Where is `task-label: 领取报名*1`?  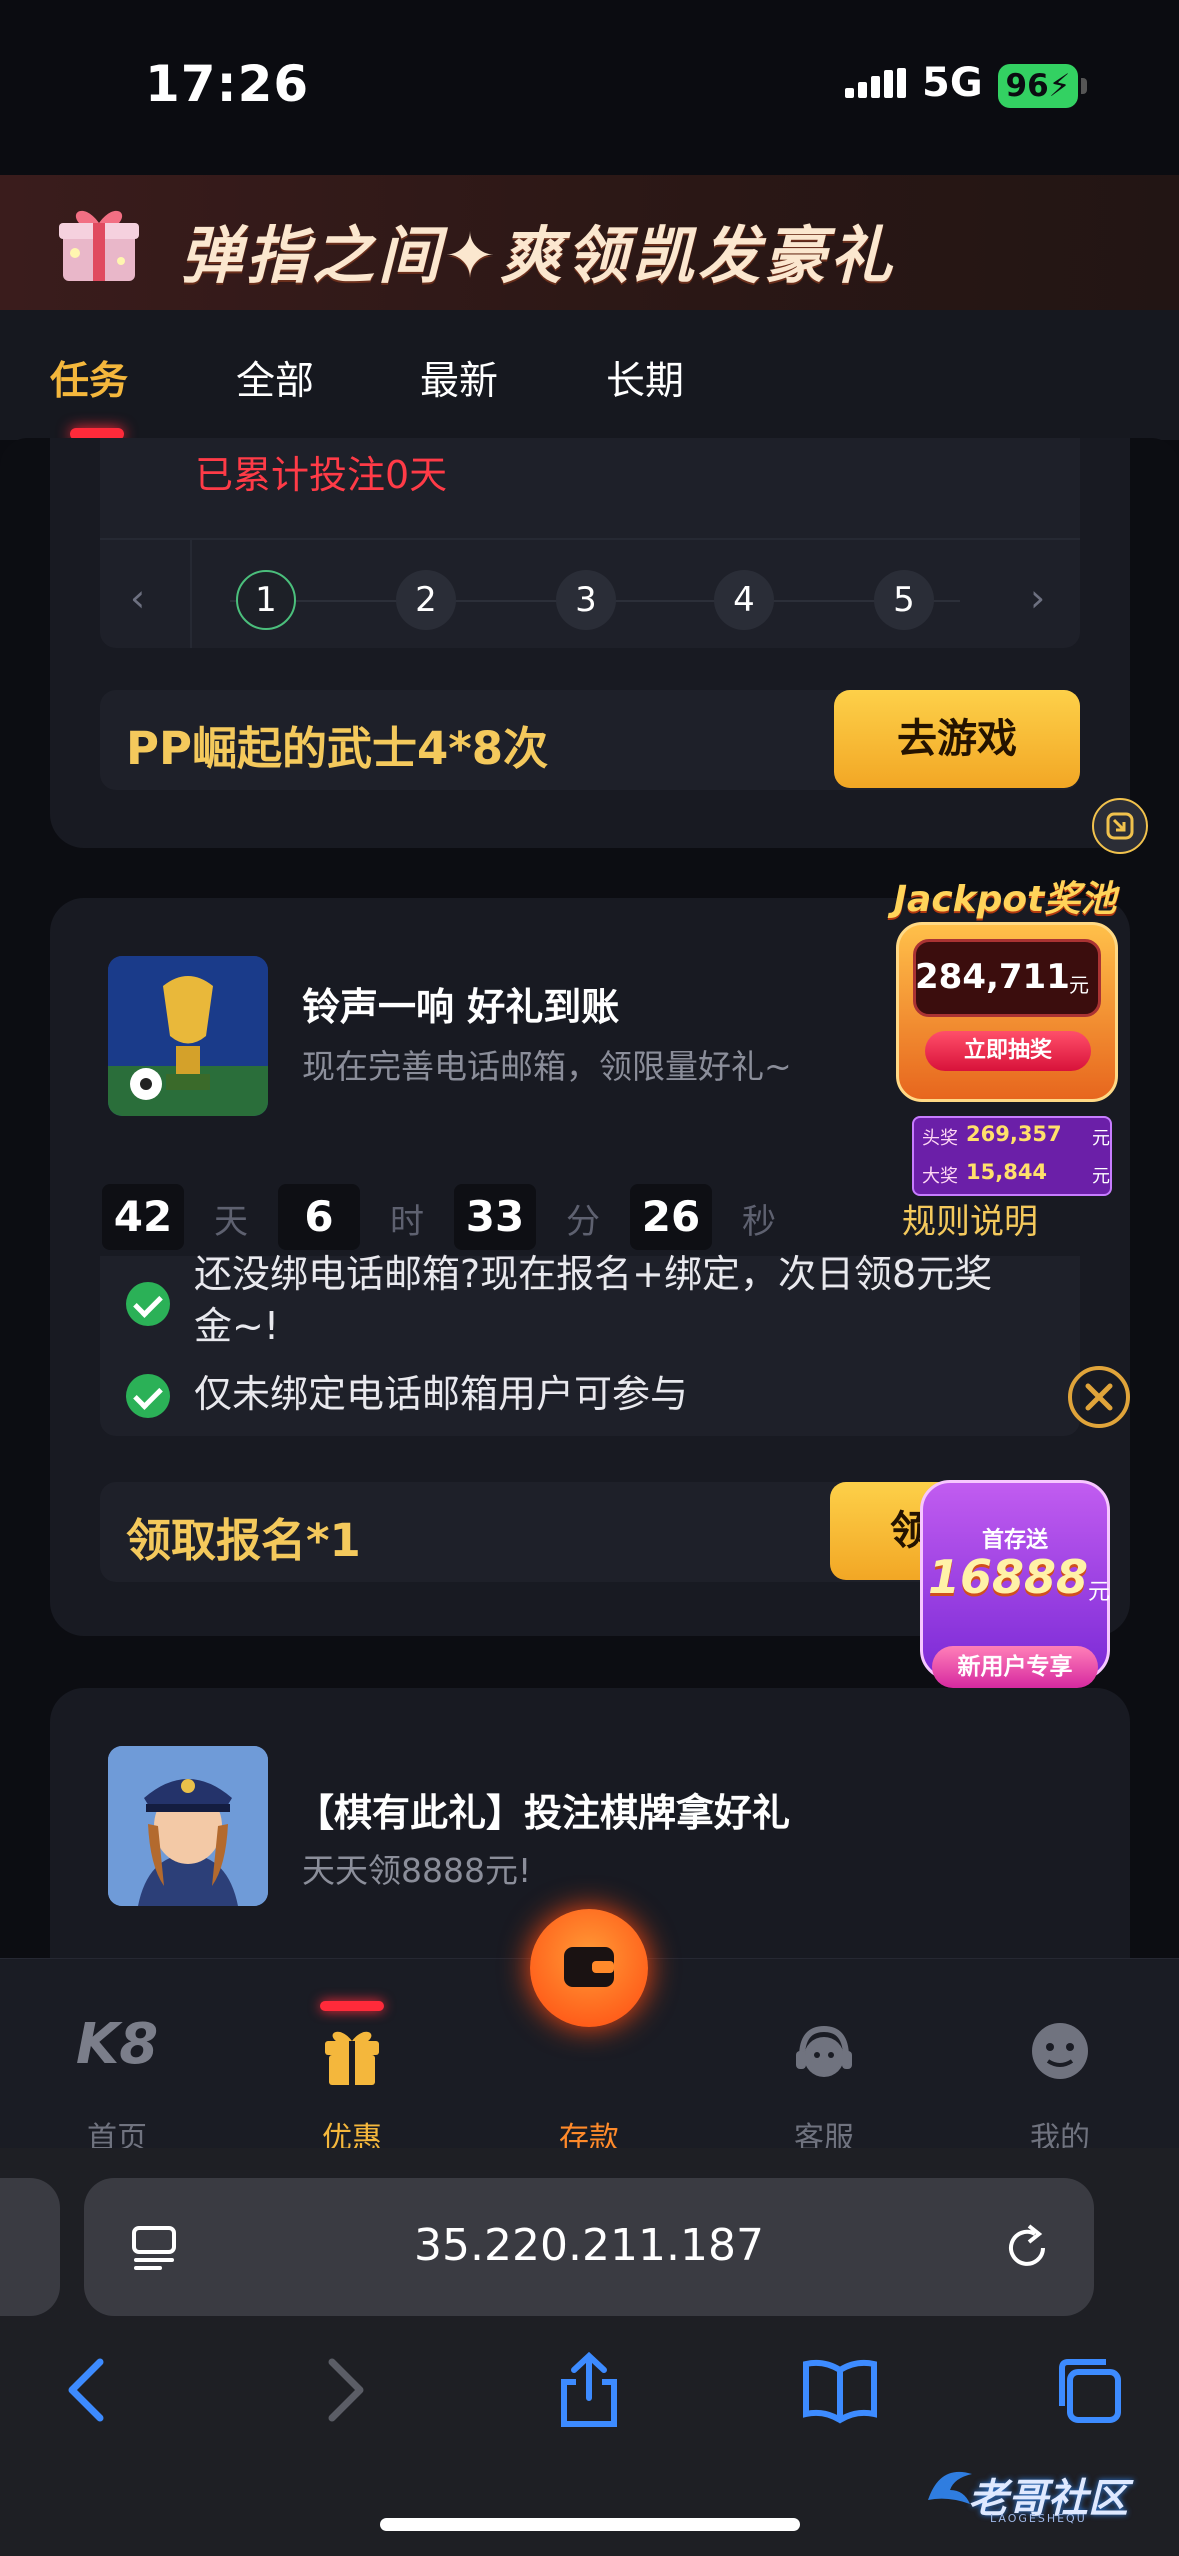 task-label: 领取报名*1 is located at coordinates (243, 1540).